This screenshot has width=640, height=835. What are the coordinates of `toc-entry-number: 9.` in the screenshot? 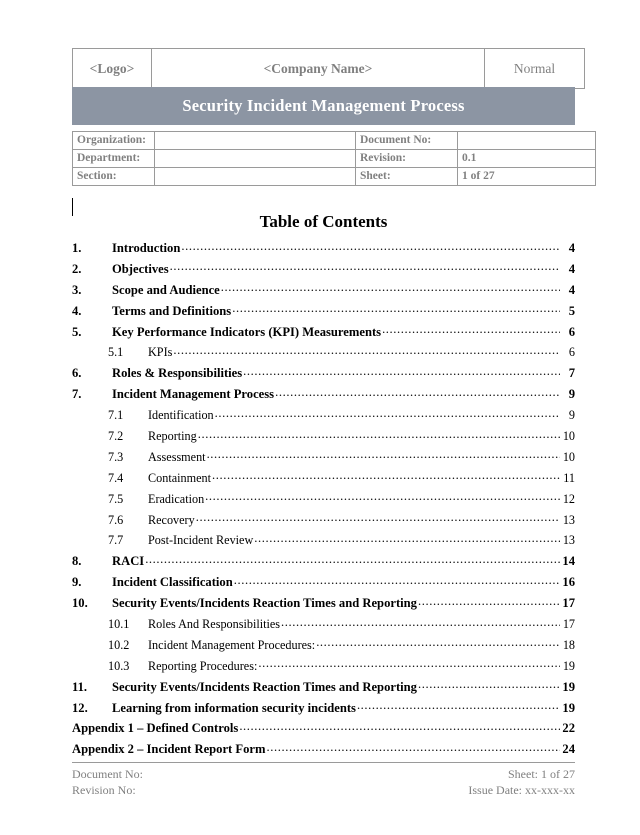 It's located at (77, 582).